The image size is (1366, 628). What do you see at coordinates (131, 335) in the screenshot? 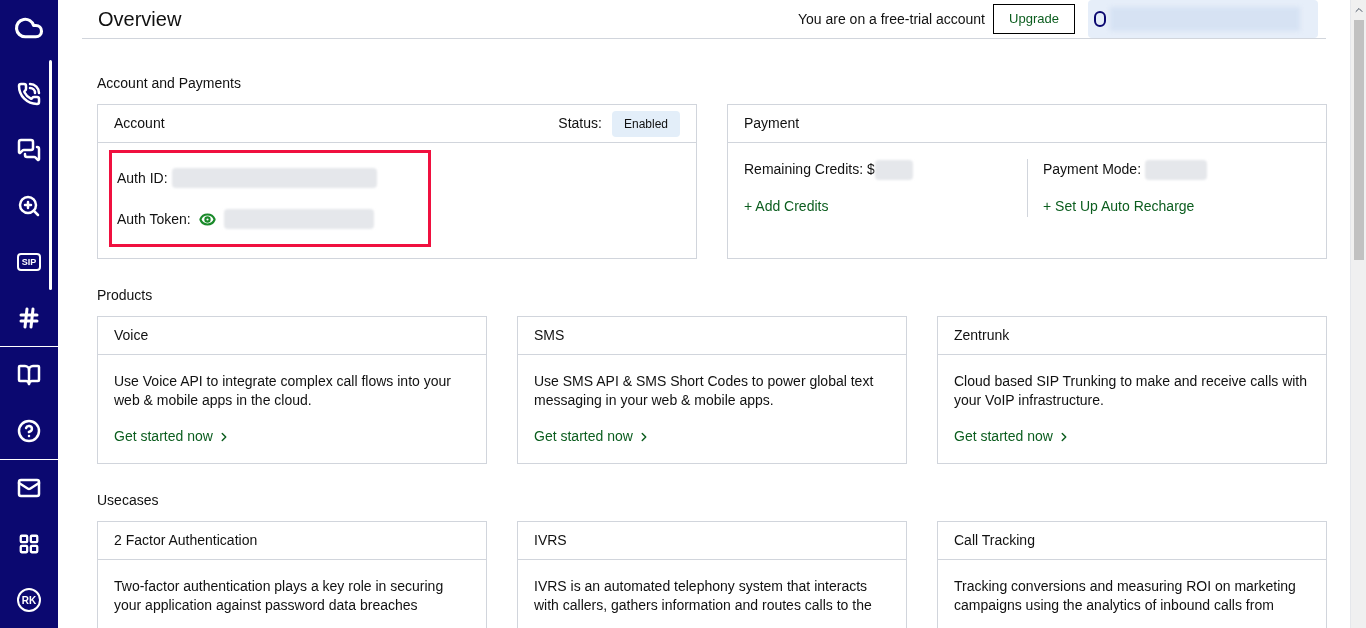
I see `card-title: Voice` at bounding box center [131, 335].